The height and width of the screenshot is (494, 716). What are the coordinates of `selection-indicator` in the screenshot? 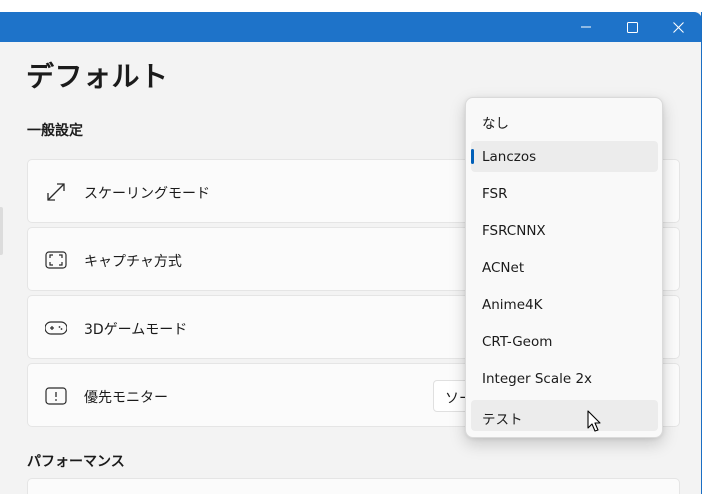 It's located at (472, 156).